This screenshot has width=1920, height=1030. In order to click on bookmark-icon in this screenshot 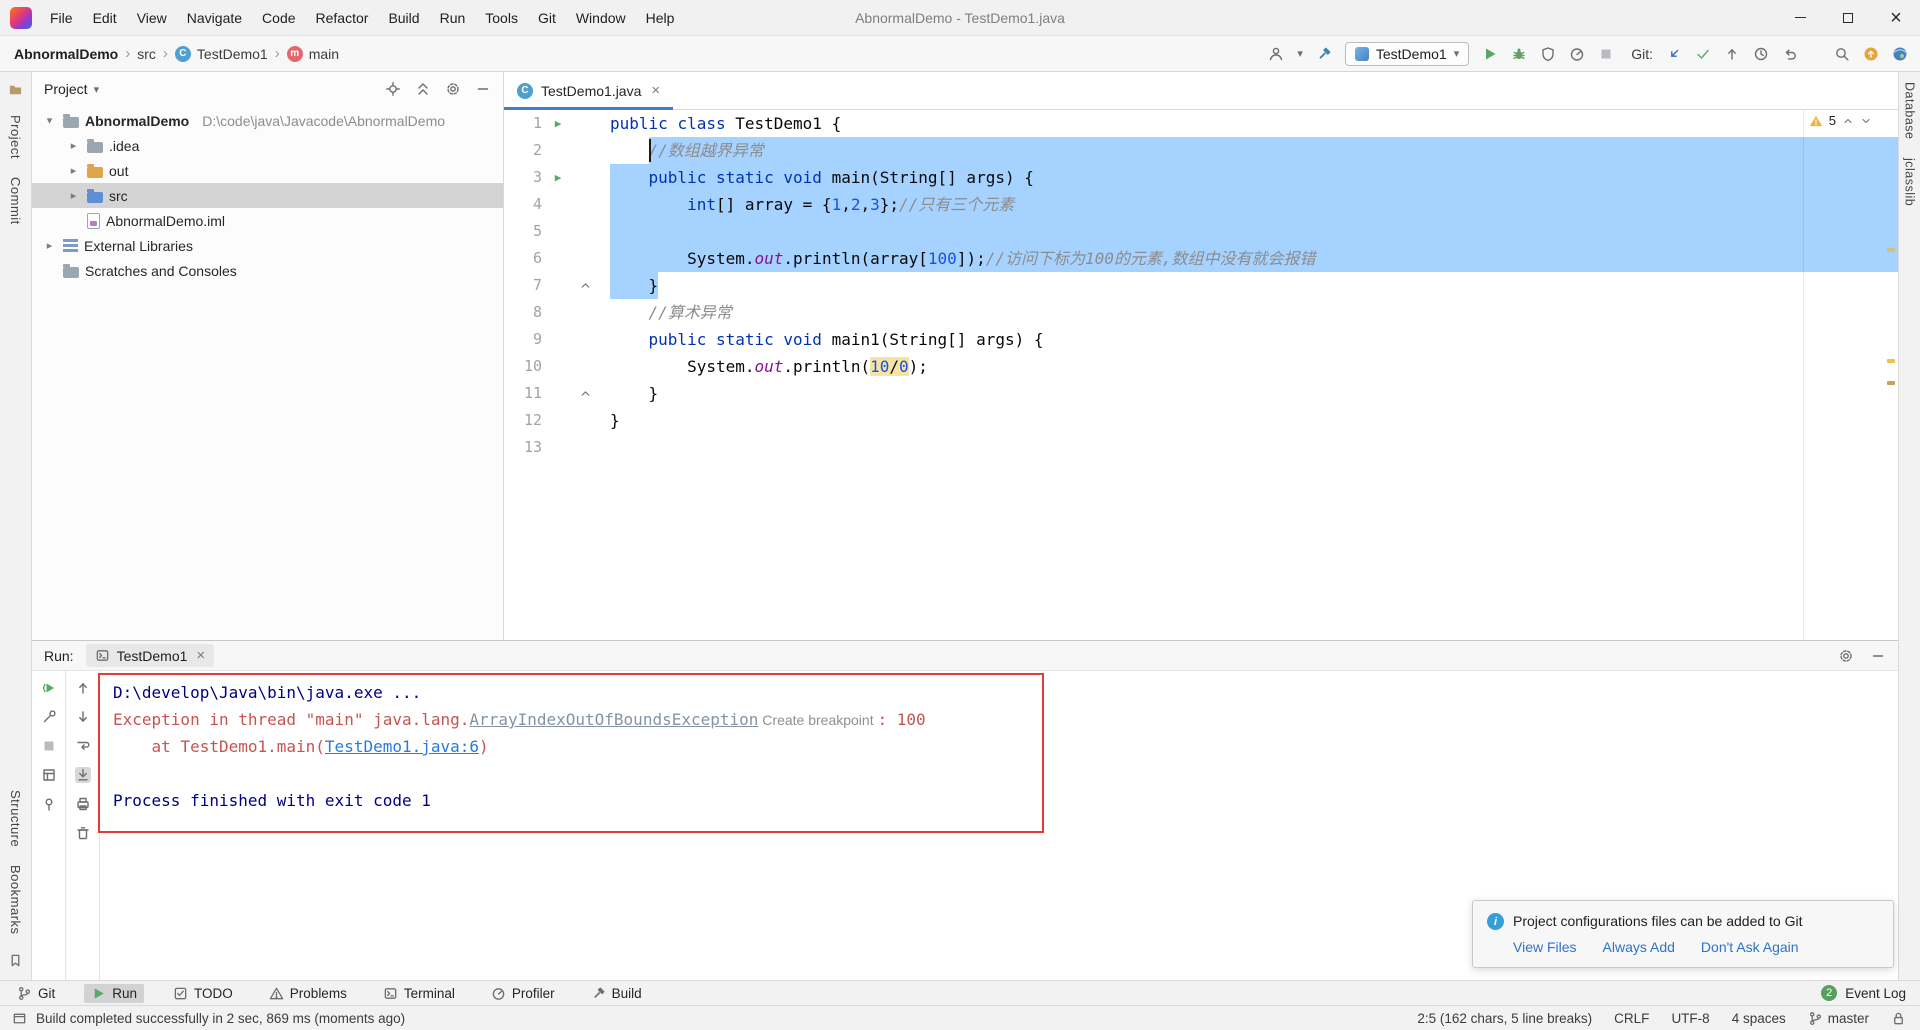, I will do `click(15, 960)`.